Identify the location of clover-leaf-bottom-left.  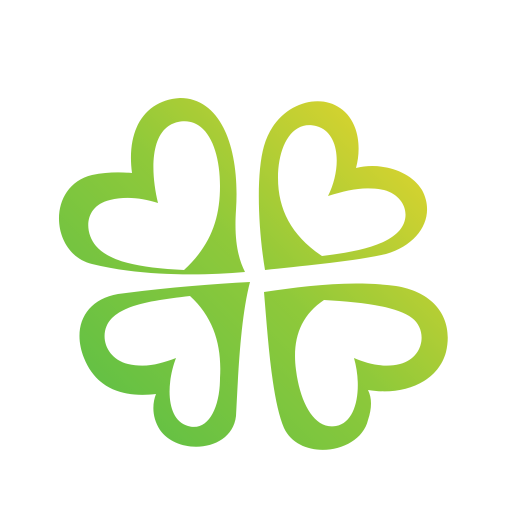
(164, 364).